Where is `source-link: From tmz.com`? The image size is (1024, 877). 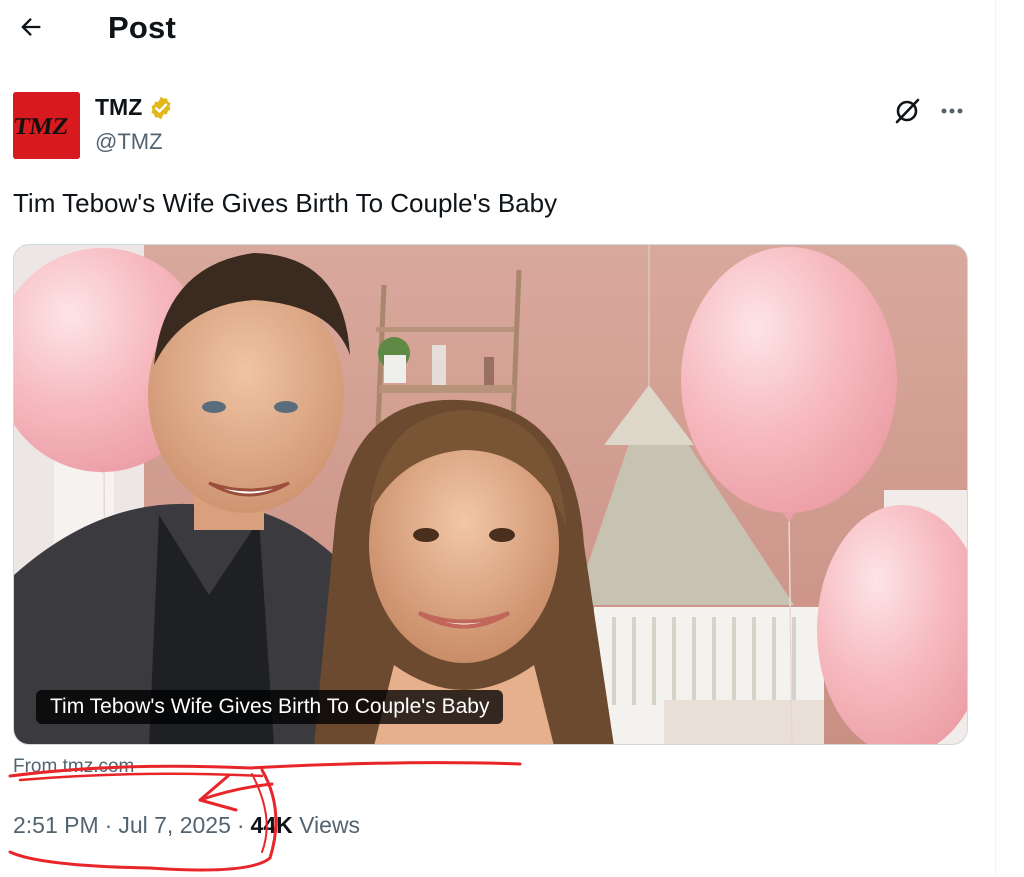 source-link: From tmz.com is located at coordinates (73, 767).